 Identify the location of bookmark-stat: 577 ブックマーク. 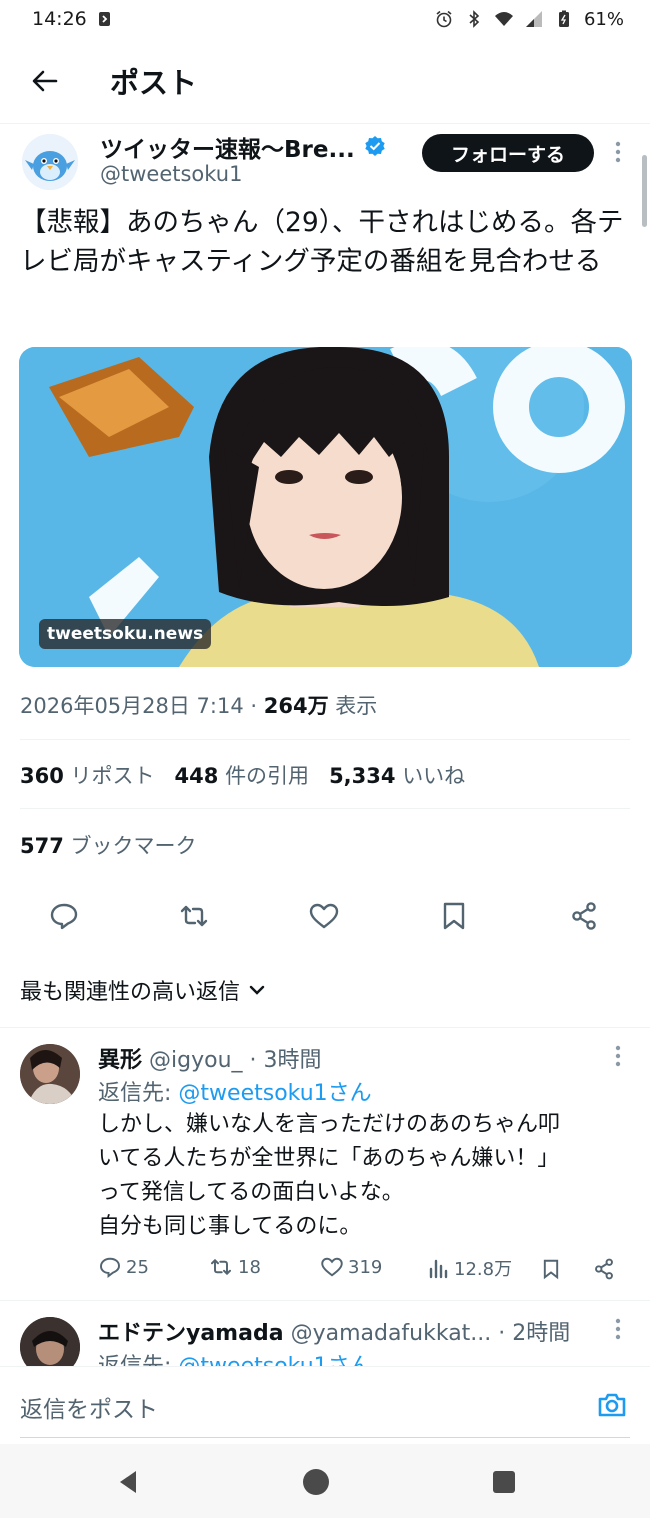
(108, 845).